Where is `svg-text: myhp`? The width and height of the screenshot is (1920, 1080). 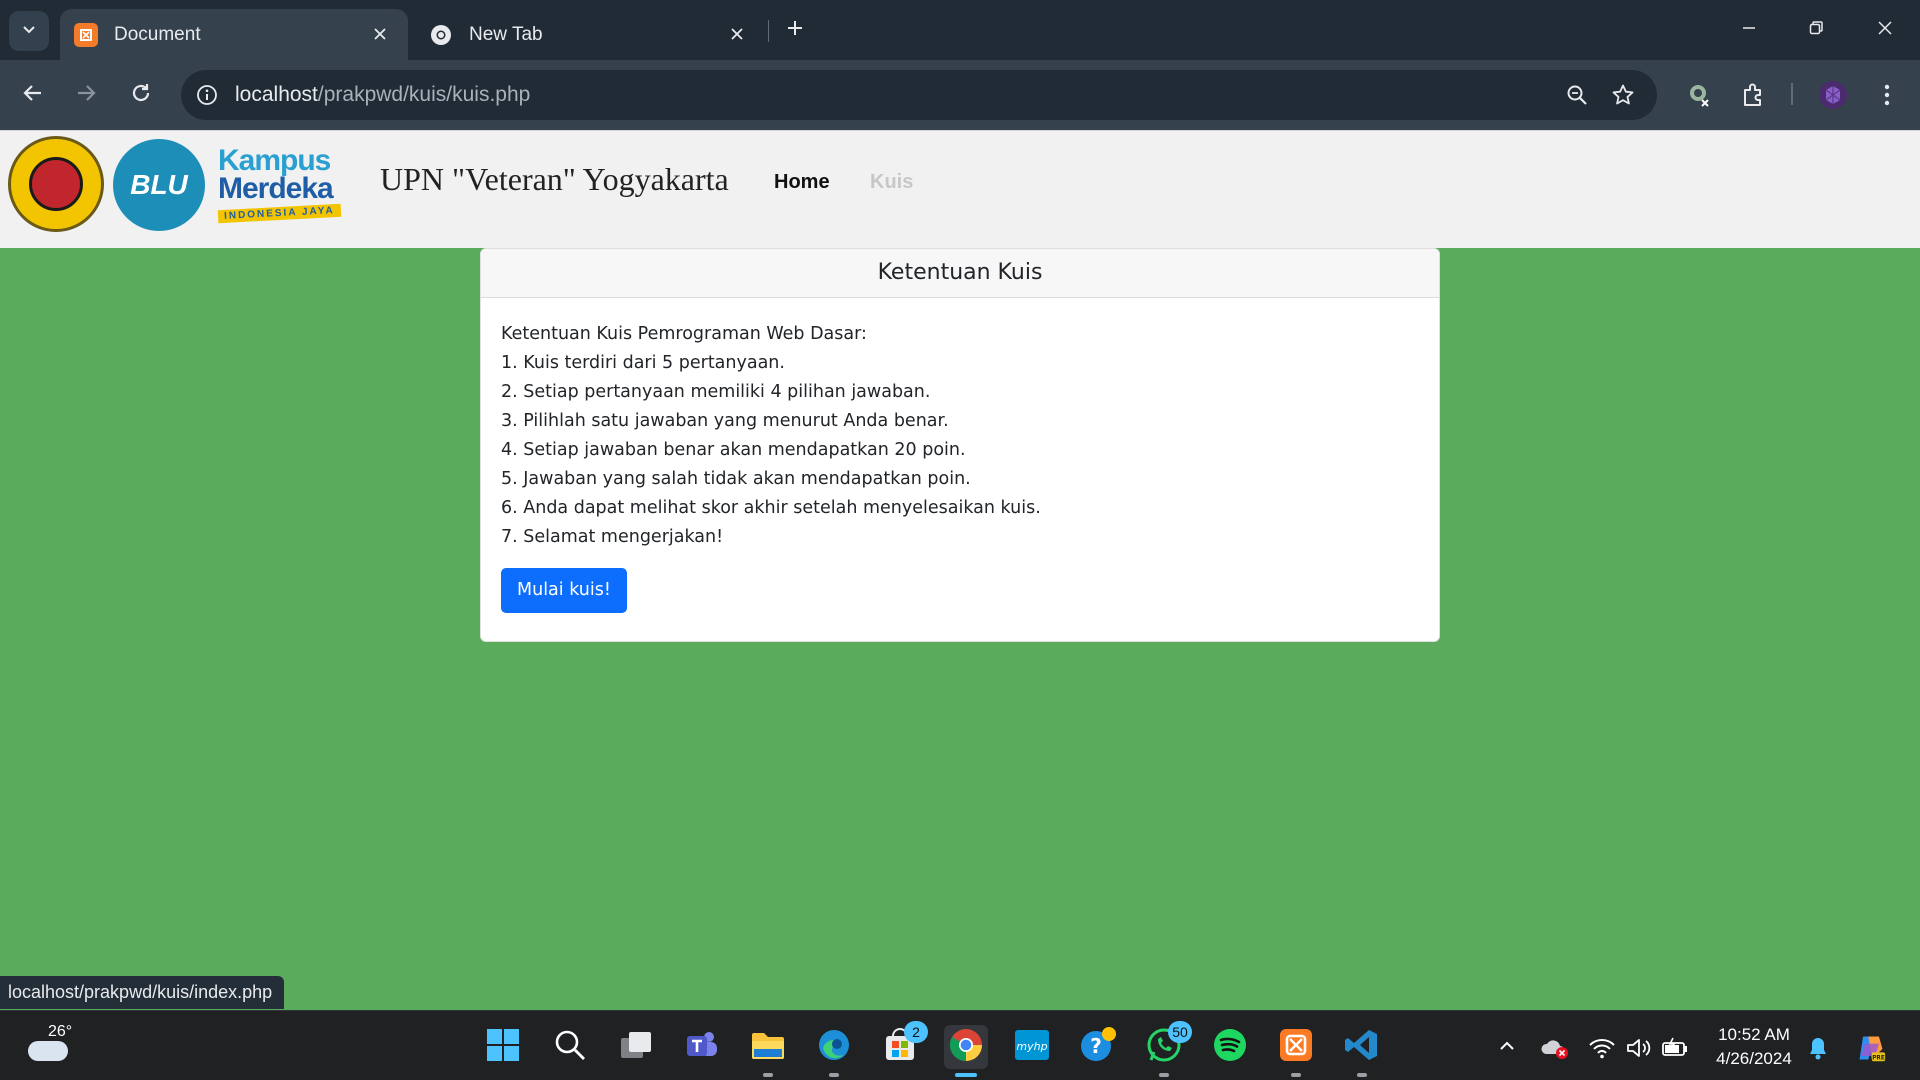
svg-text: myhp is located at coordinates (1031, 1046).